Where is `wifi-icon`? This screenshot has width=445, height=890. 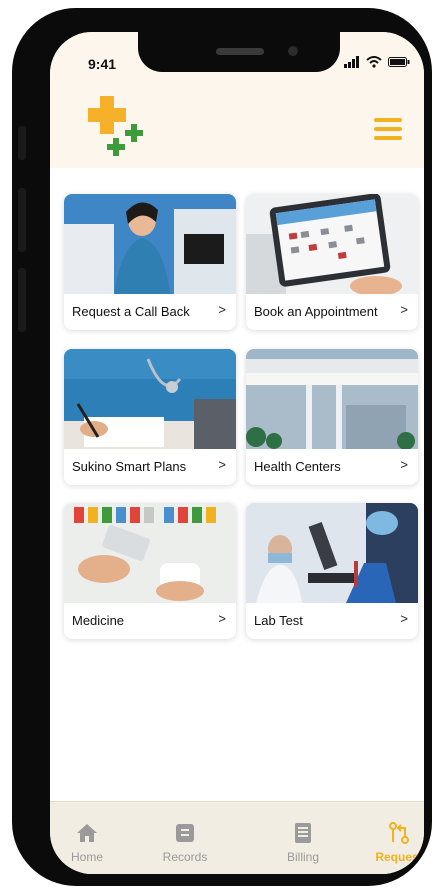
wifi-icon is located at coordinates (374, 62).